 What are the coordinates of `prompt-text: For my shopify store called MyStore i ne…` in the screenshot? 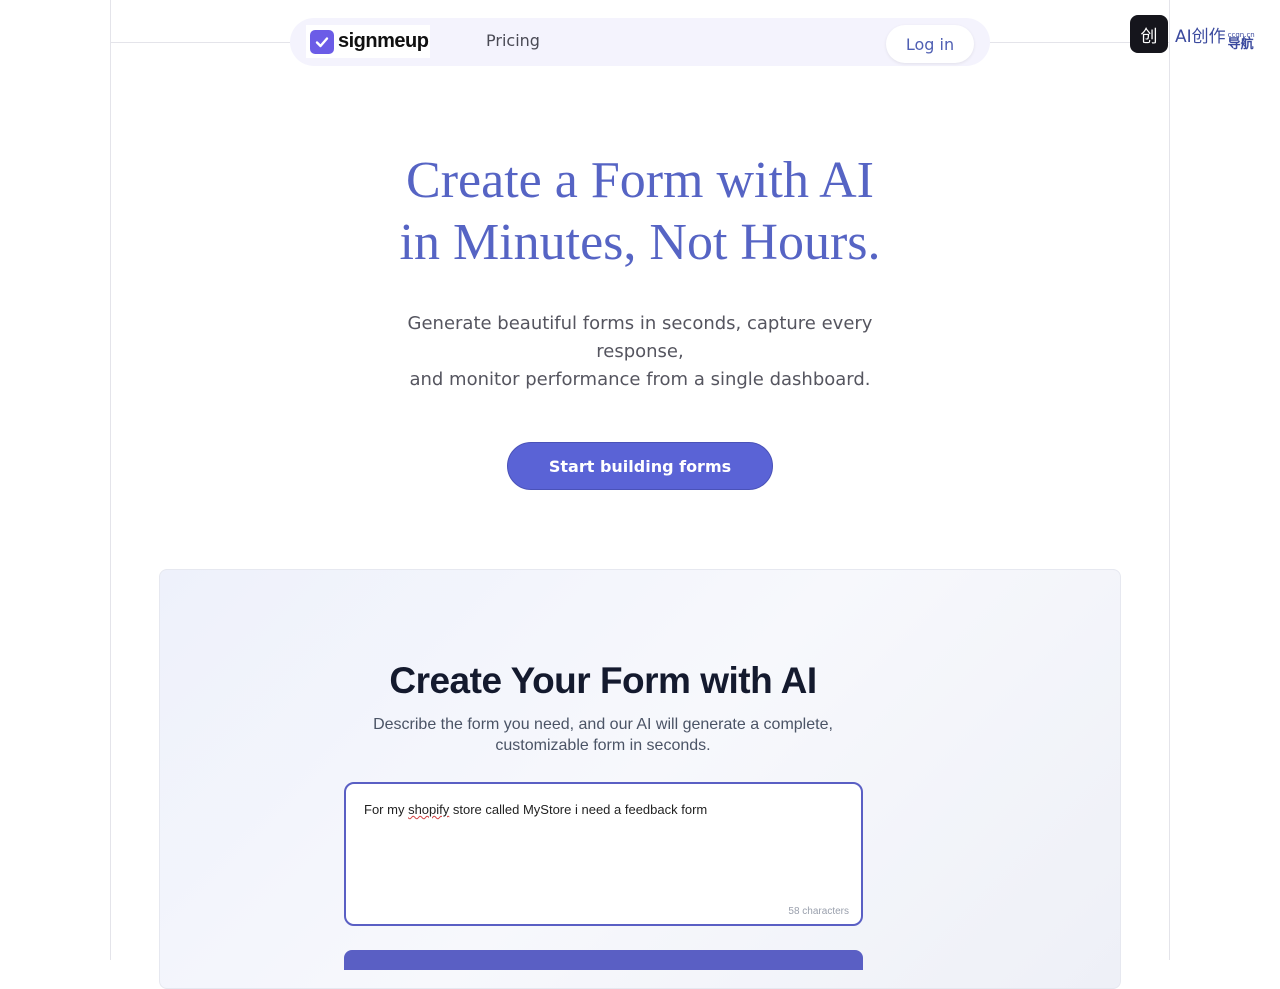 It's located at (535, 809).